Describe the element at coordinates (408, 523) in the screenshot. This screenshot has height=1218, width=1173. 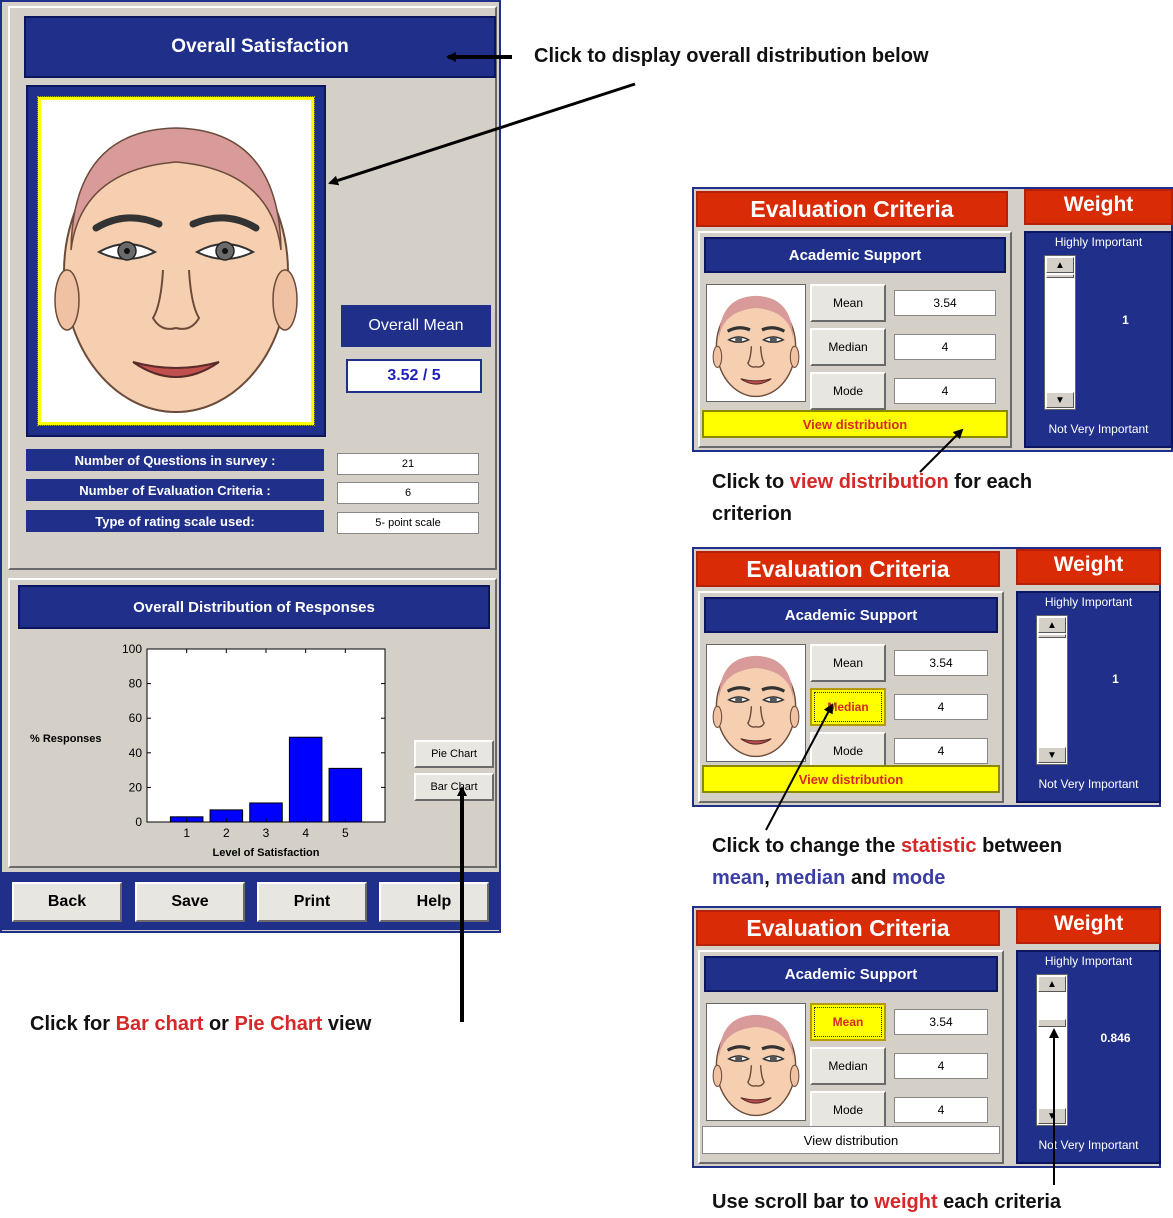
I see `rating-scale-value: 5- point scale` at that location.